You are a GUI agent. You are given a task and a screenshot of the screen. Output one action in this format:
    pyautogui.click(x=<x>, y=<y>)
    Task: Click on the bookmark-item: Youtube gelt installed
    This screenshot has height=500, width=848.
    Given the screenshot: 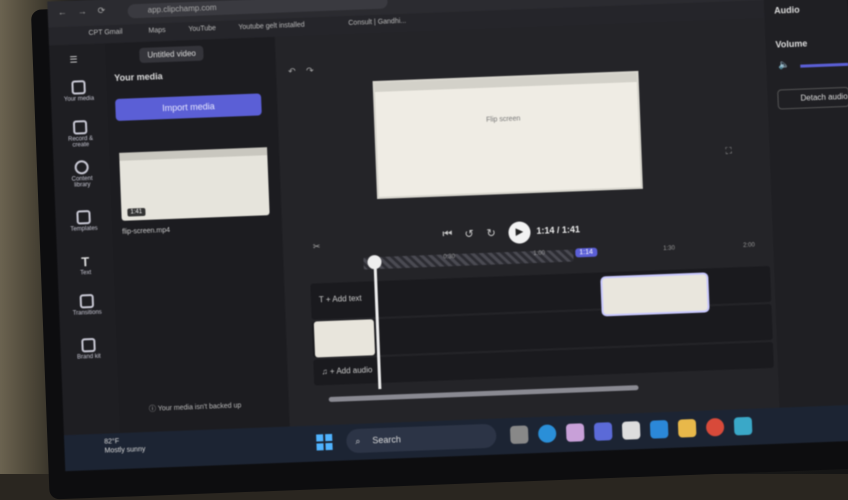 What is the action you would take?
    pyautogui.click(x=271, y=27)
    